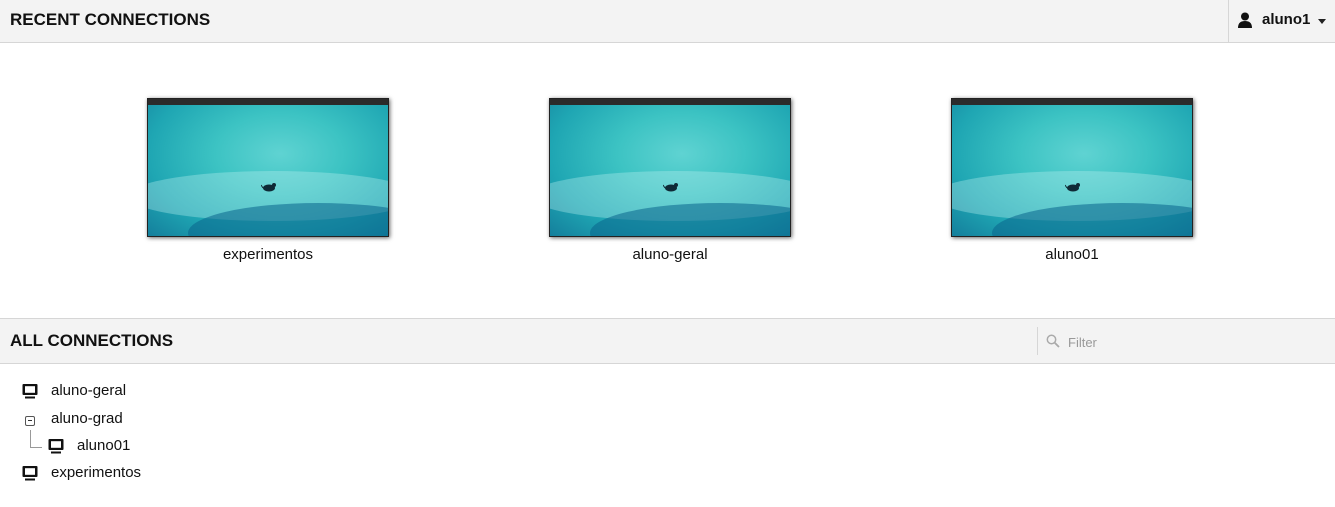 The width and height of the screenshot is (1335, 507). I want to click on tree-item-label: aluno01, so click(103, 445).